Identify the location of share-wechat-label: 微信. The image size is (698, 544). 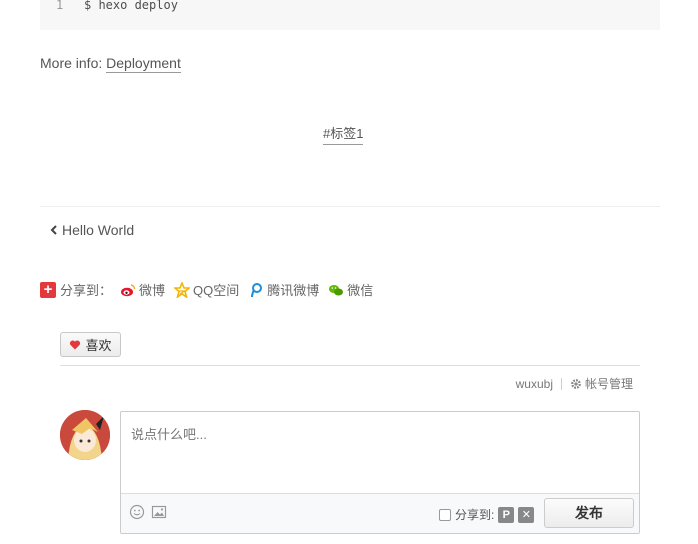
(360, 290).